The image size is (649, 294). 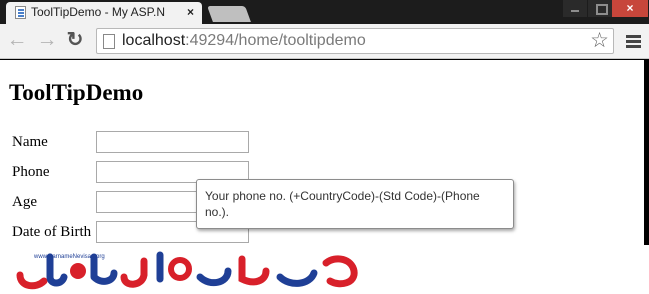 What do you see at coordinates (98, 12) in the screenshot?
I see `tab-title: ToolTipDemo - My ASP.N` at bounding box center [98, 12].